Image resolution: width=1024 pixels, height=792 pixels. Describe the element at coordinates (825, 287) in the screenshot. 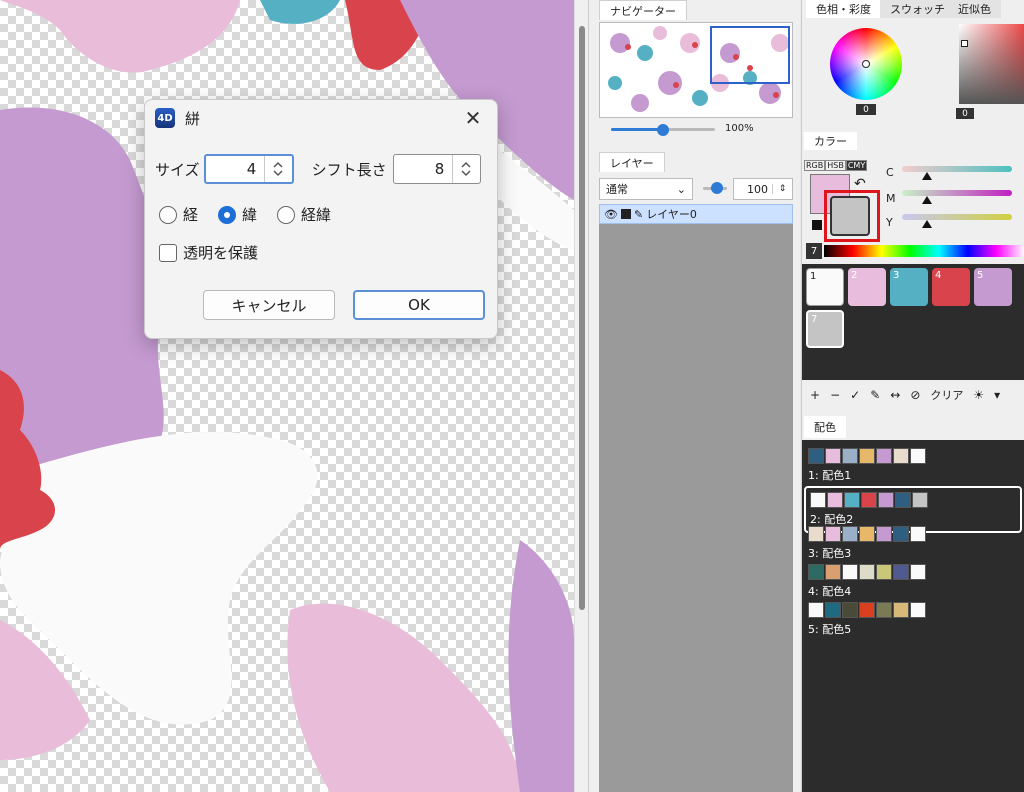

I see `palette-swatch-1: 1` at that location.